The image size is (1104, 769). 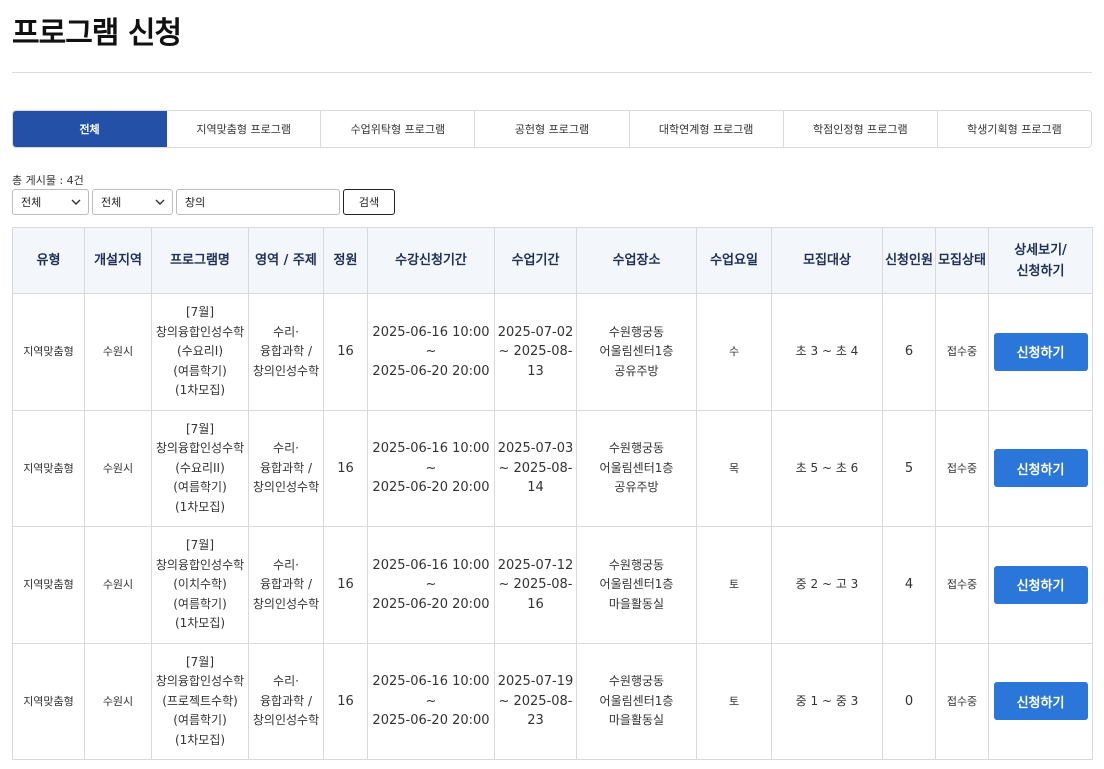 I want to click on cell-class-period-line: 13, so click(x=535, y=371).